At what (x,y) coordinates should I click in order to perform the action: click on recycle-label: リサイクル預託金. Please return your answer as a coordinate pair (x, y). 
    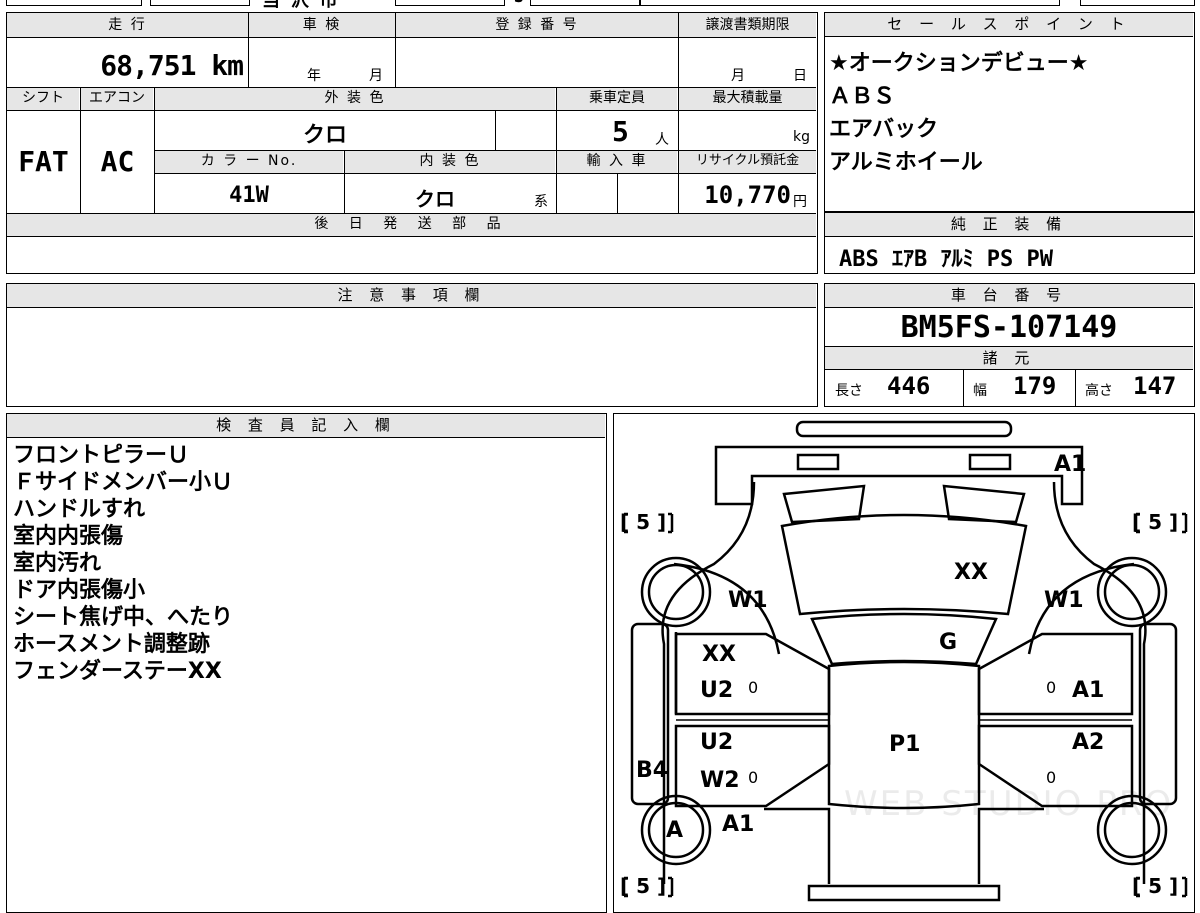
    Looking at the image, I should click on (747, 162).